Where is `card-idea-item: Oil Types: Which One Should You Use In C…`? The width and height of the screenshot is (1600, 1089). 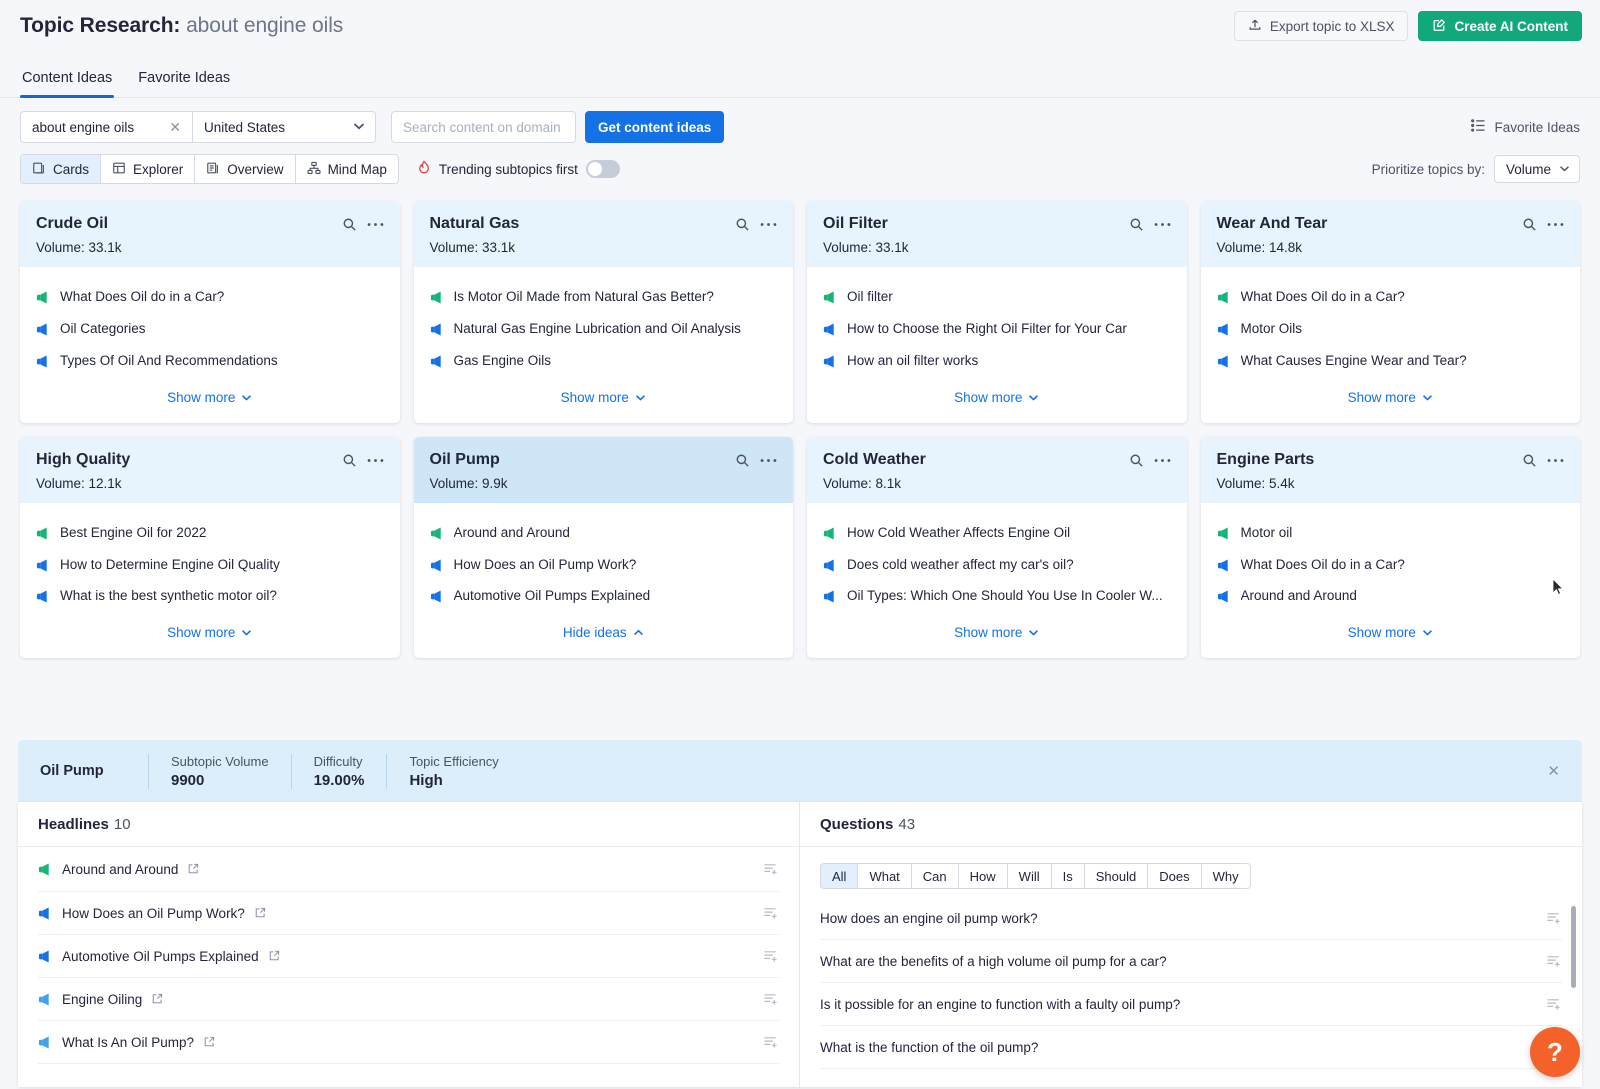 card-idea-item: Oil Types: Which One Should You Use In C… is located at coordinates (997, 596).